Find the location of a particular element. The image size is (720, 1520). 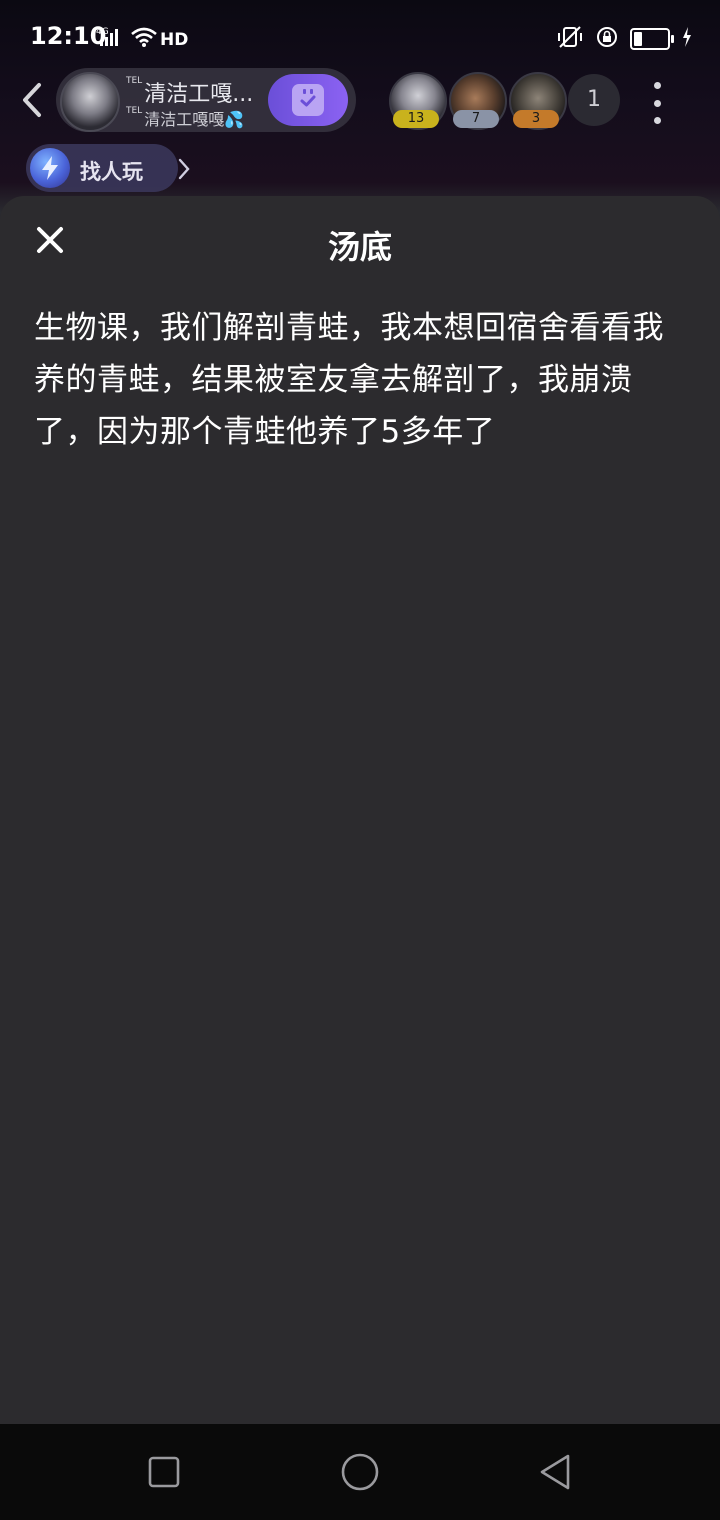

room-subtitle: TEL 清洁工嘎嘎💦 is located at coordinates (185, 118).